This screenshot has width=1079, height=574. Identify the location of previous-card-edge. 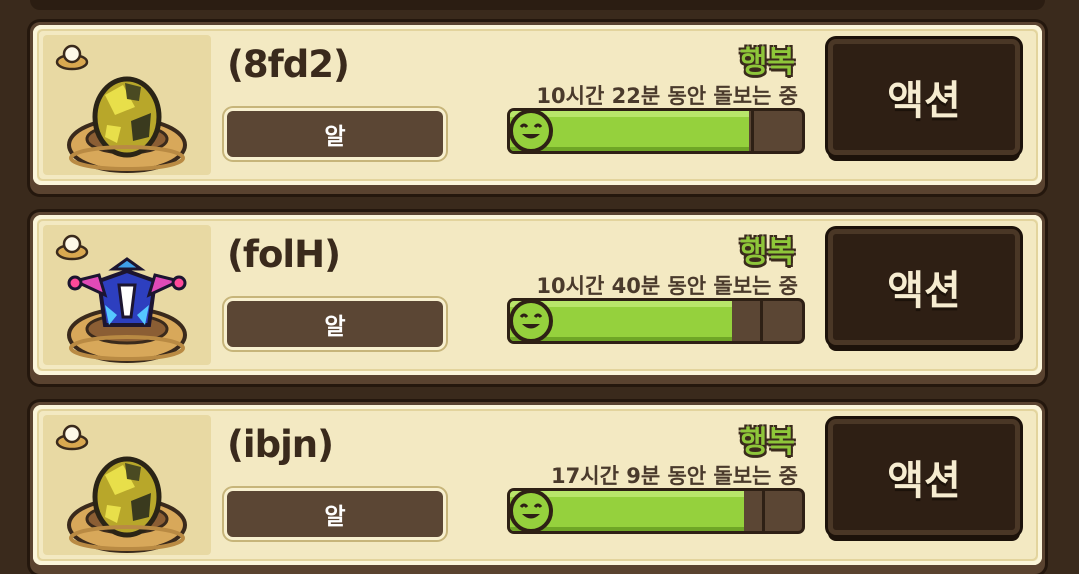
(537, 5).